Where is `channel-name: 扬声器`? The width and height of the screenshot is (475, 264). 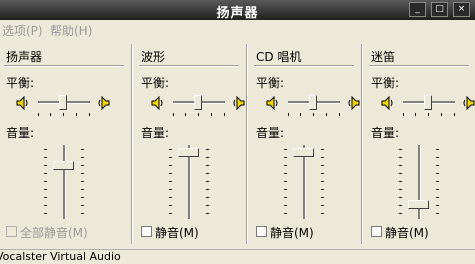 channel-name: 扬声器 is located at coordinates (24, 57).